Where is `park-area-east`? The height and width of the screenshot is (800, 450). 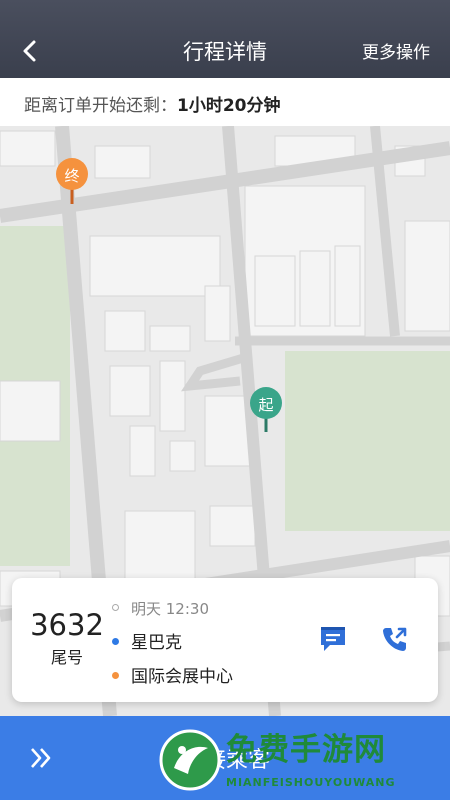 park-area-east is located at coordinates (367, 441).